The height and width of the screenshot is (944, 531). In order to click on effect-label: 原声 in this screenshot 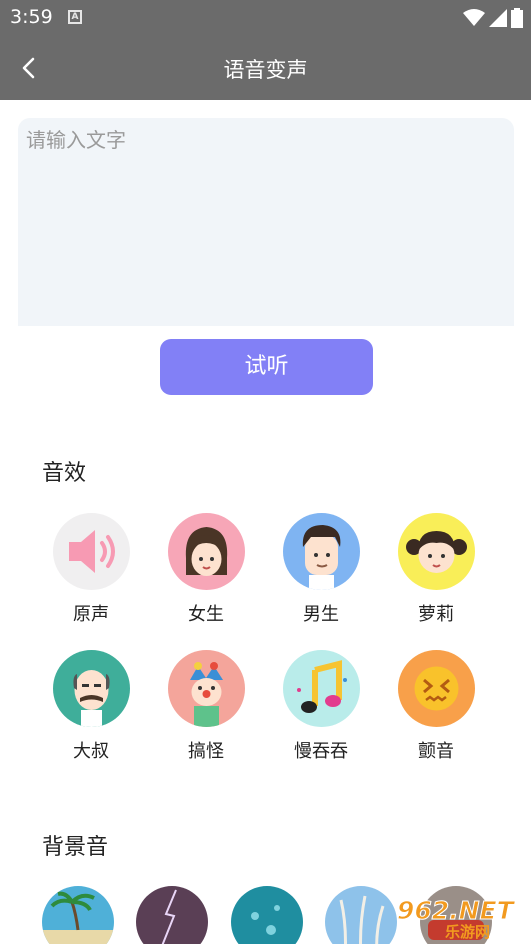, I will do `click(91, 614)`.